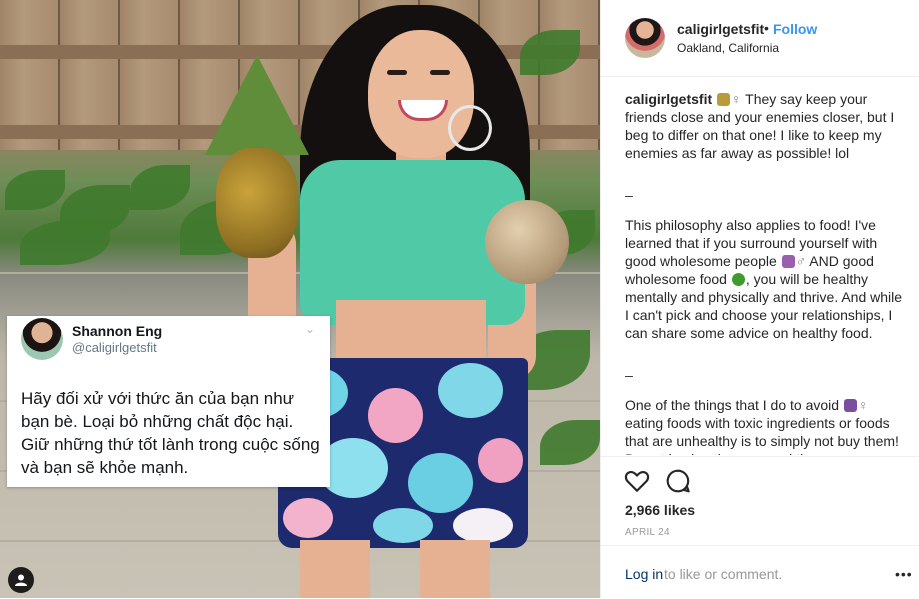  Describe the element at coordinates (760, 501) in the screenshot. I see `action-bar: 2,966 likes APRIL 24` at that location.